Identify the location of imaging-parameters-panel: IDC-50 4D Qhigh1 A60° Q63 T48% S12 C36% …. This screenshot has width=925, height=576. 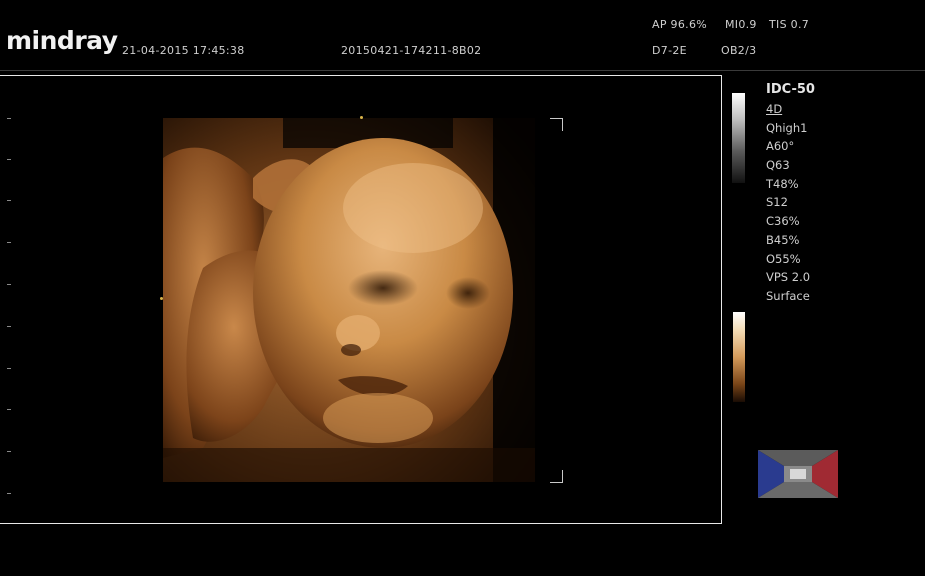
(841, 193).